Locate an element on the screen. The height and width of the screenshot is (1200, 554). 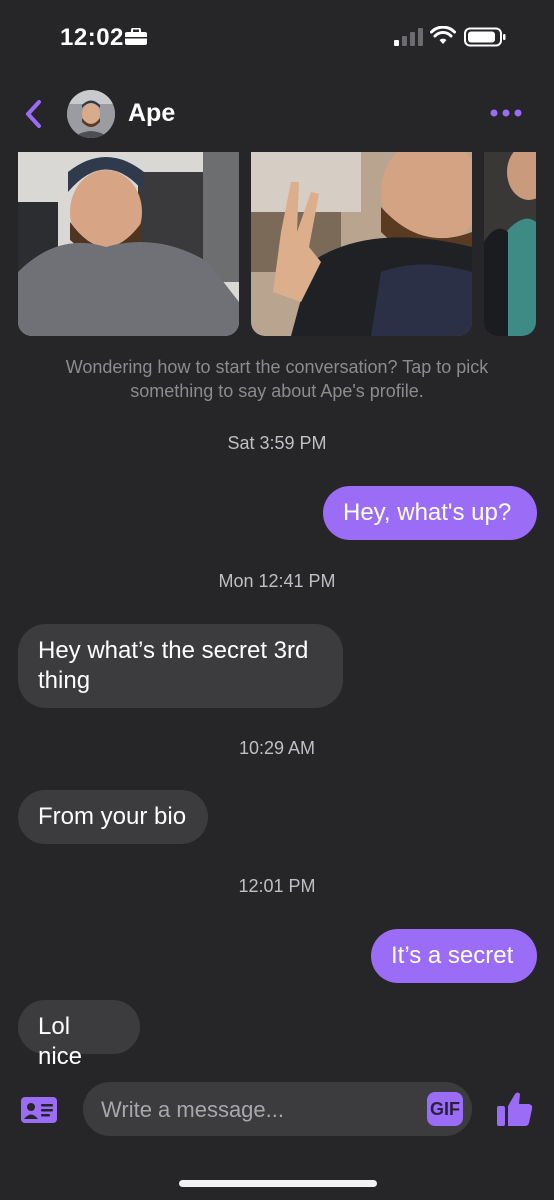
wifi-icon is located at coordinates (443, 35).